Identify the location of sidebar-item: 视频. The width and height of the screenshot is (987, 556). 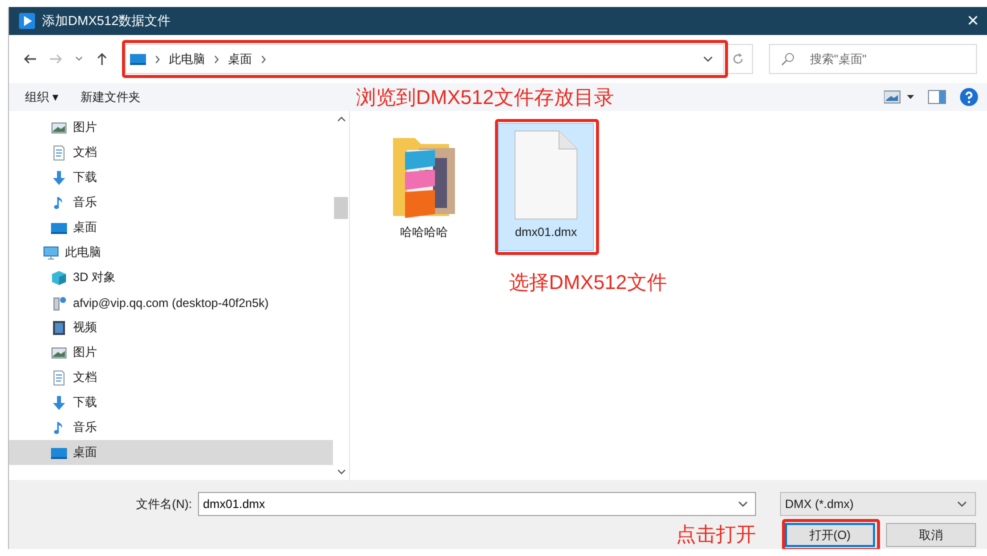
(171, 327).